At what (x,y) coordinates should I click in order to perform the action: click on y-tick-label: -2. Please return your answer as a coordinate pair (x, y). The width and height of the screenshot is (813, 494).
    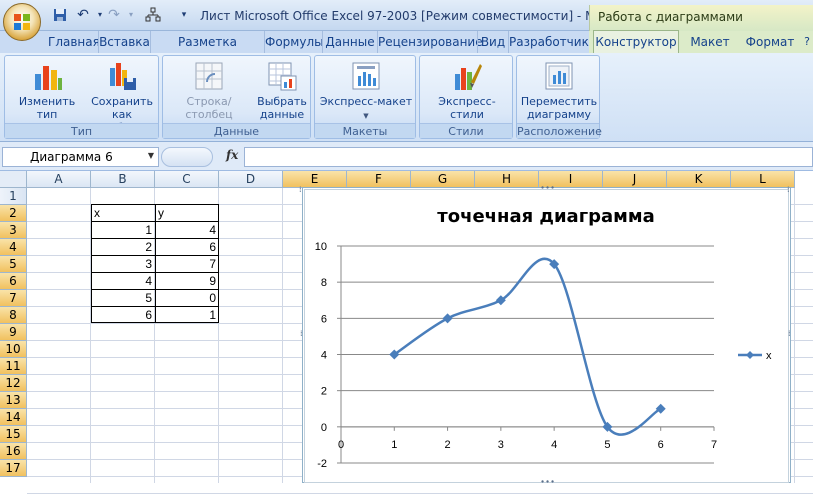
    Looking at the image, I should click on (322, 464).